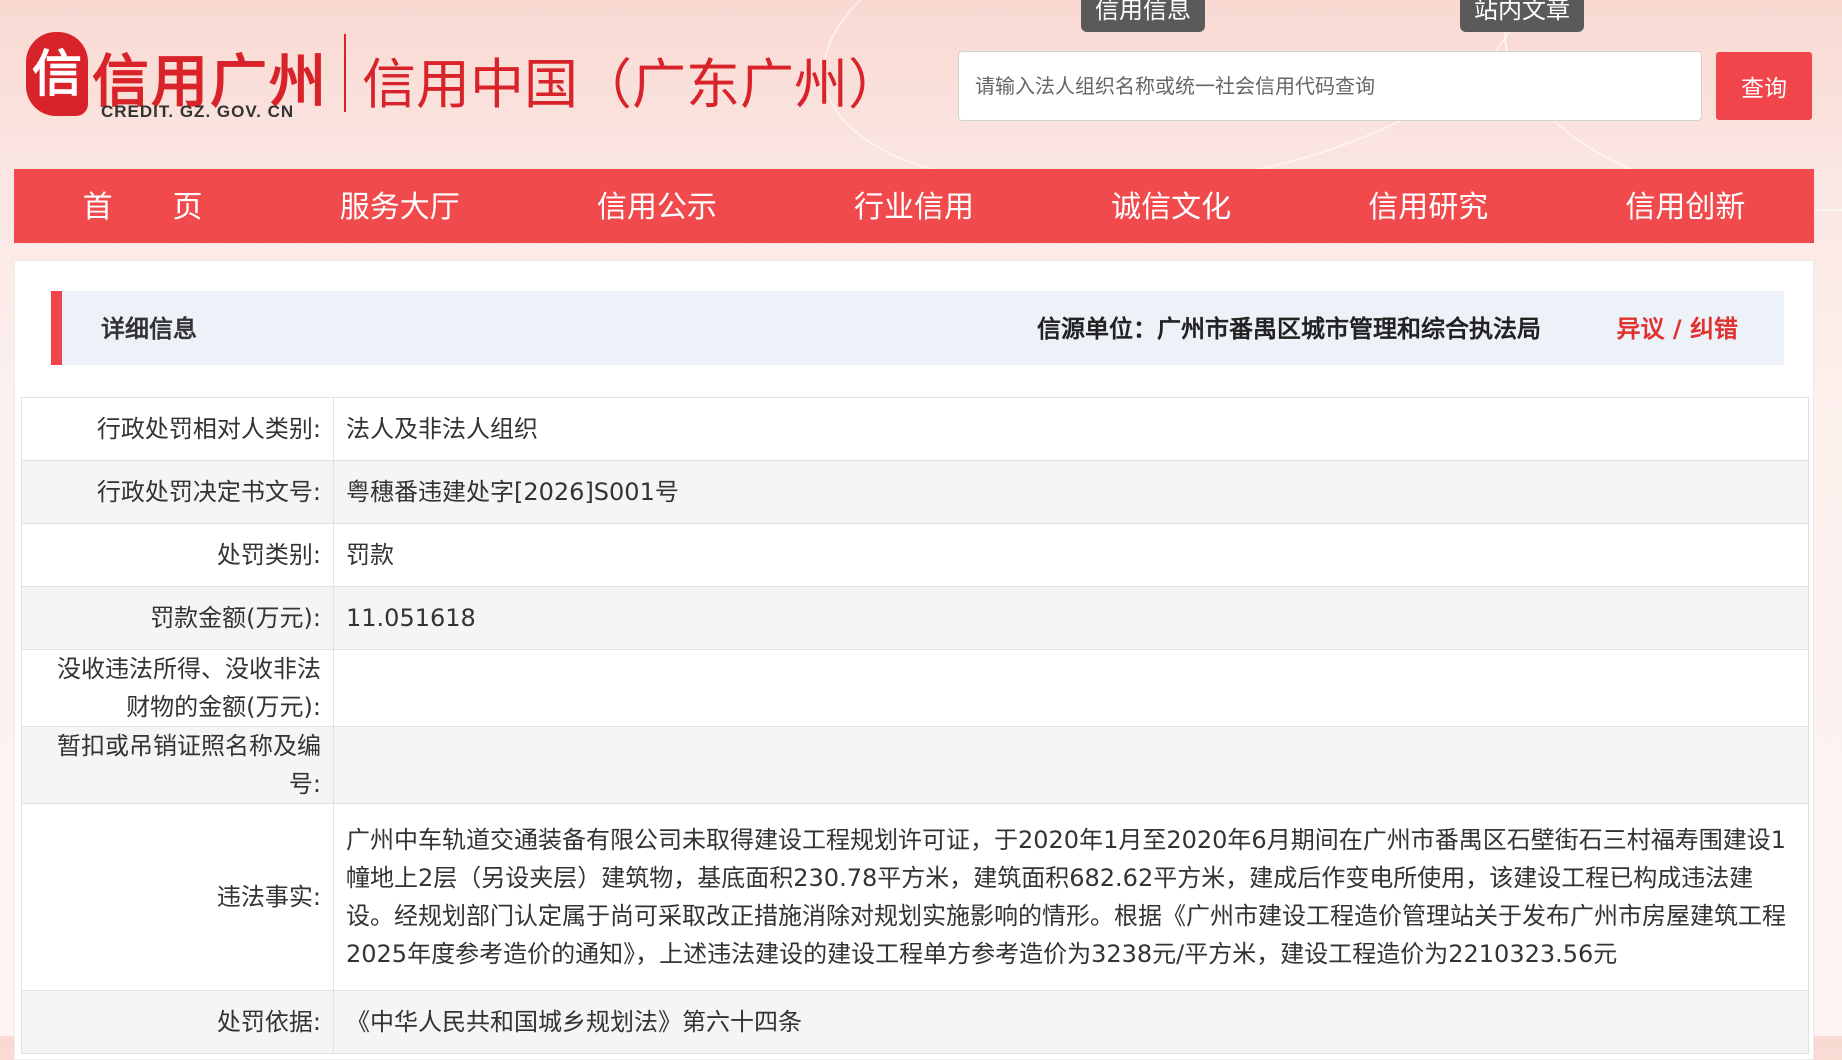 This screenshot has height=1060, width=1842. Describe the element at coordinates (177, 1022) in the screenshot. I see `row-label: 处罚依据:` at that location.